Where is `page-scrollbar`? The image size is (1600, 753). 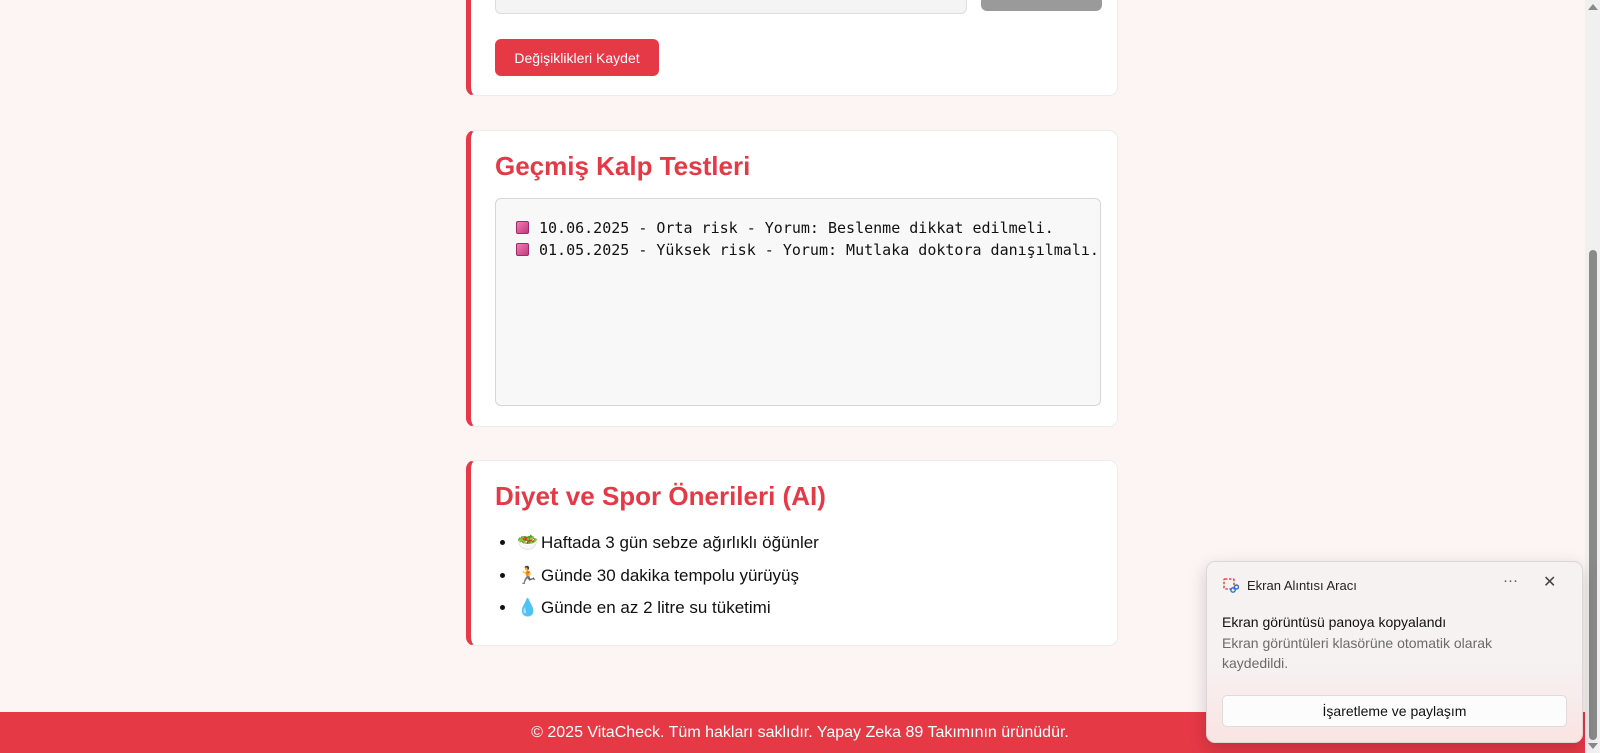 page-scrollbar is located at coordinates (1592, 376).